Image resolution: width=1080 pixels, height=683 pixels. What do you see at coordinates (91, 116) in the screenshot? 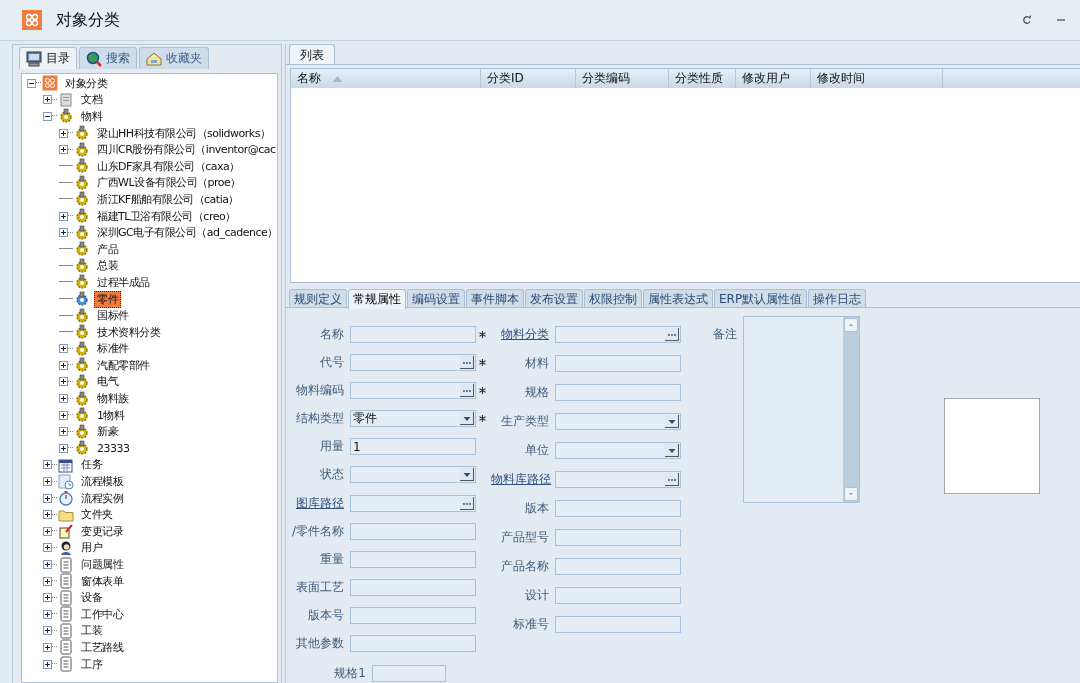
I see `tree-item: 物料` at bounding box center [91, 116].